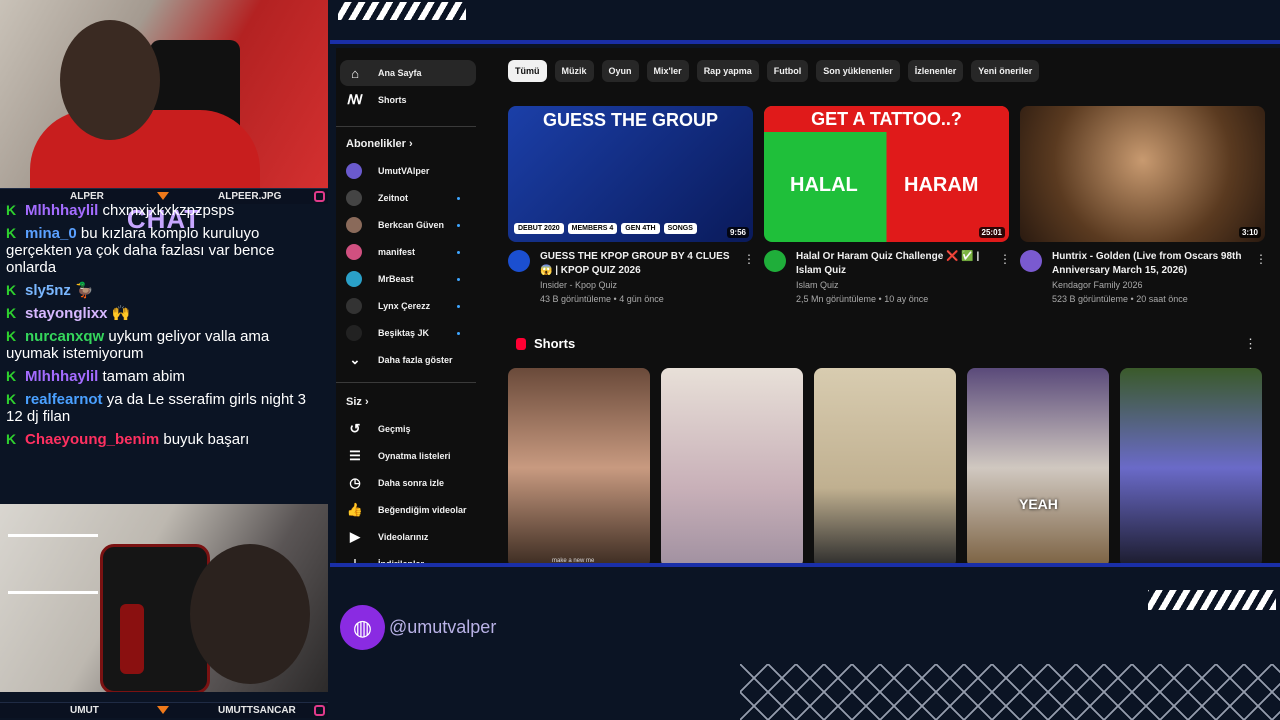  Describe the element at coordinates (132, 639) in the screenshot. I see `microphone` at that location.